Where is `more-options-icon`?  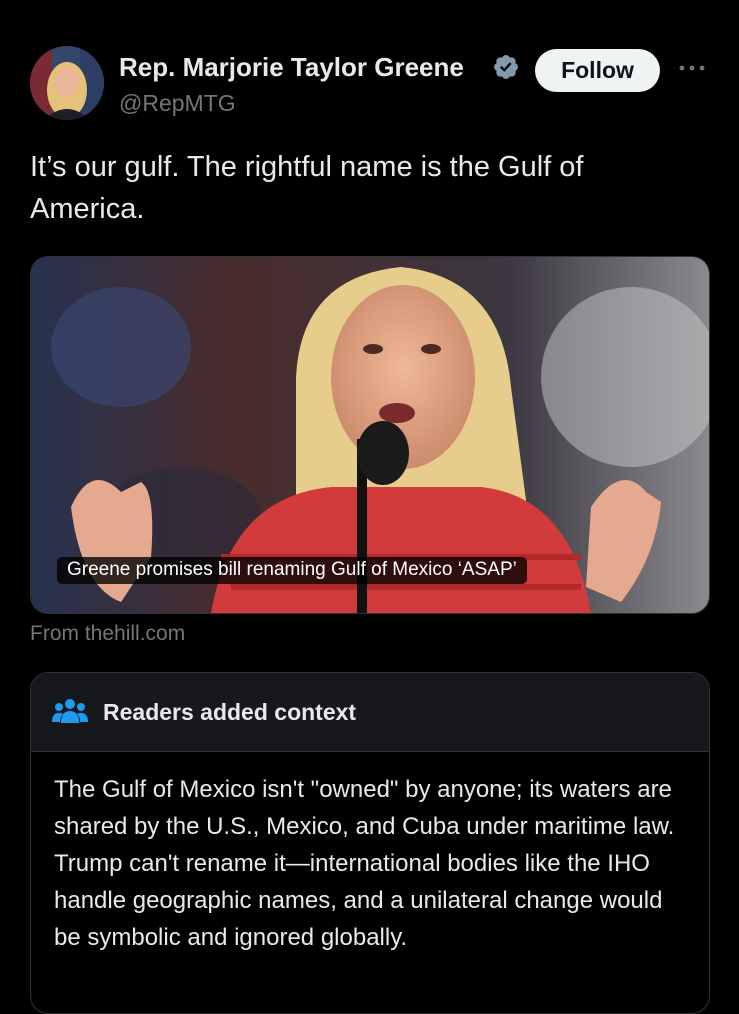 more-options-icon is located at coordinates (692, 68).